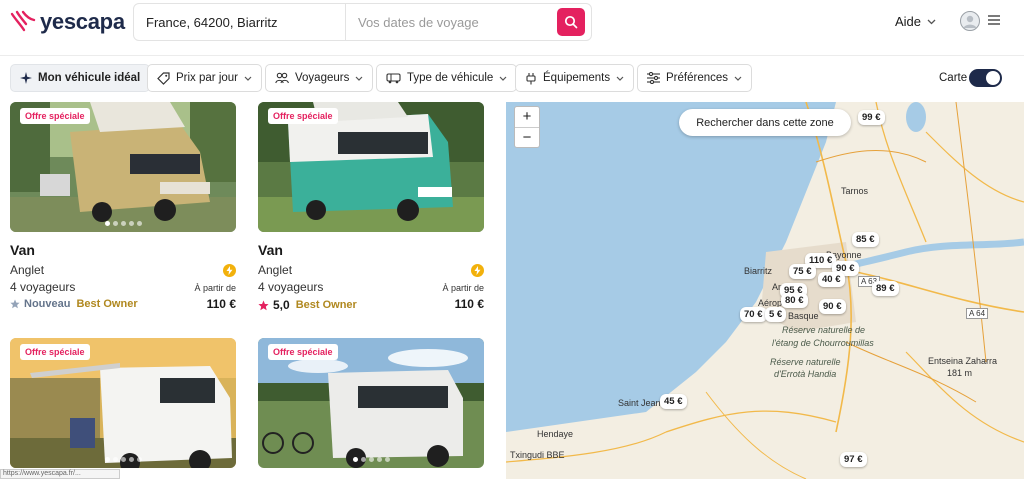 This screenshot has height=479, width=1024. I want to click on map-place-label: Tarnos, so click(855, 191).